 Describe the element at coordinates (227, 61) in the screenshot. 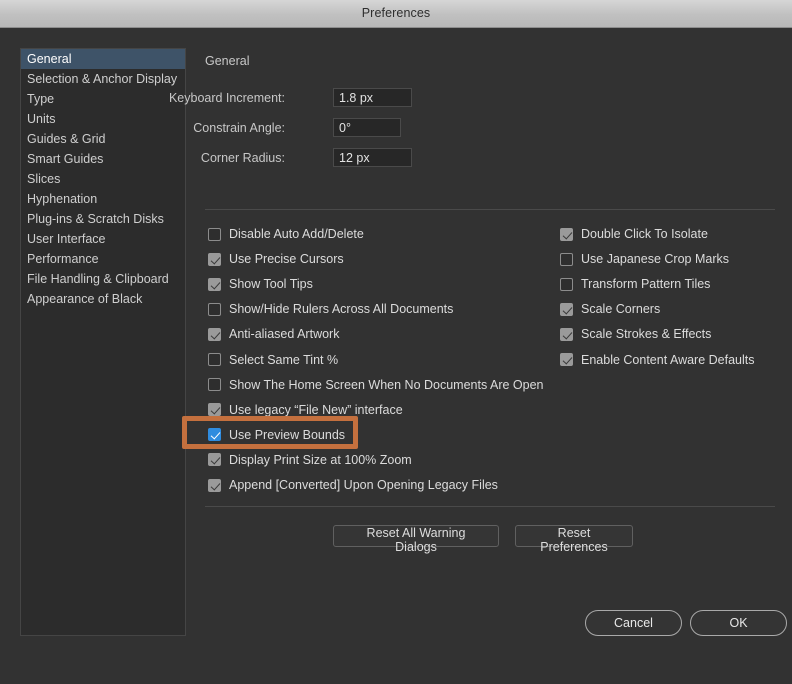

I see `panel-title: General` at that location.